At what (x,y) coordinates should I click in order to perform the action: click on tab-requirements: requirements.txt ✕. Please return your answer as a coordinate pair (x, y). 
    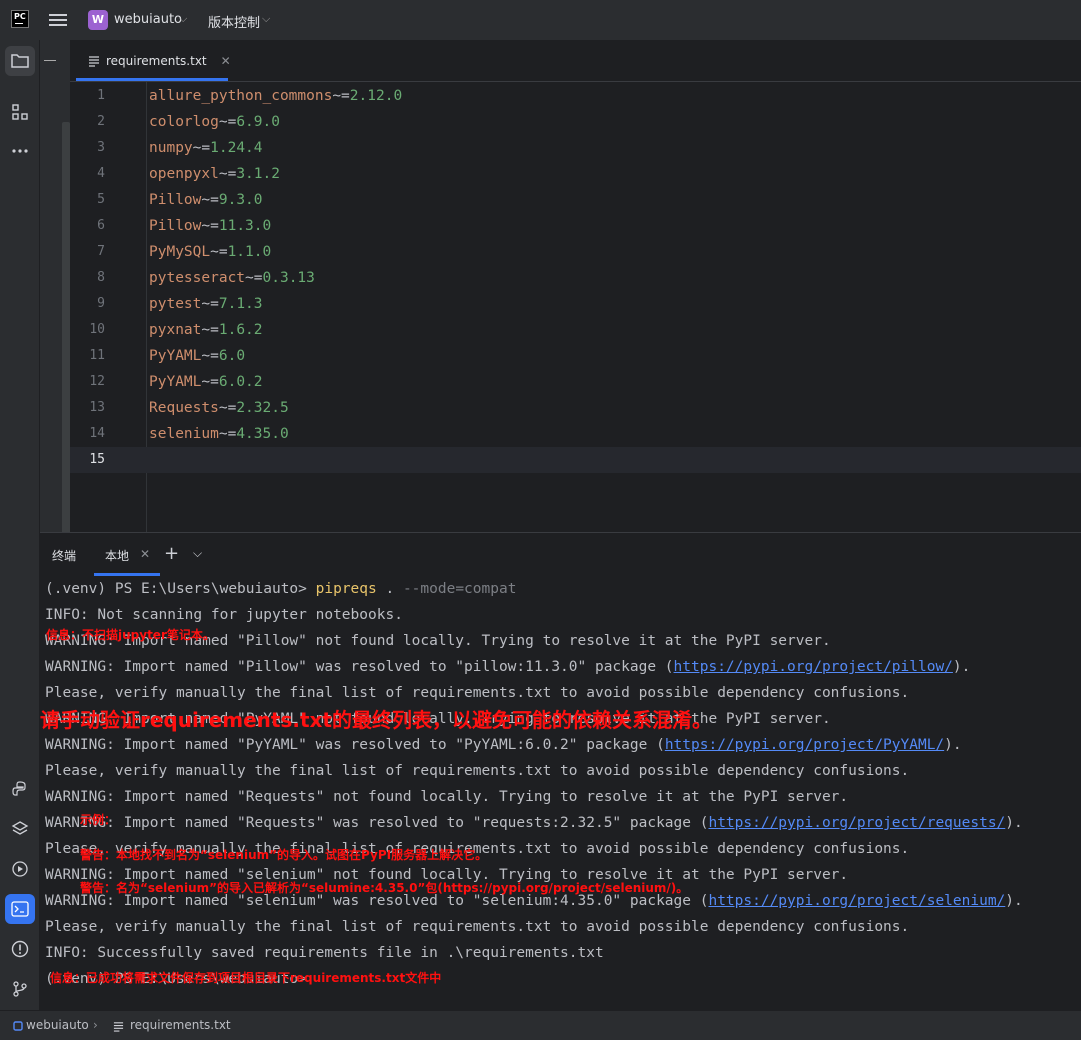
    Looking at the image, I should click on (159, 61).